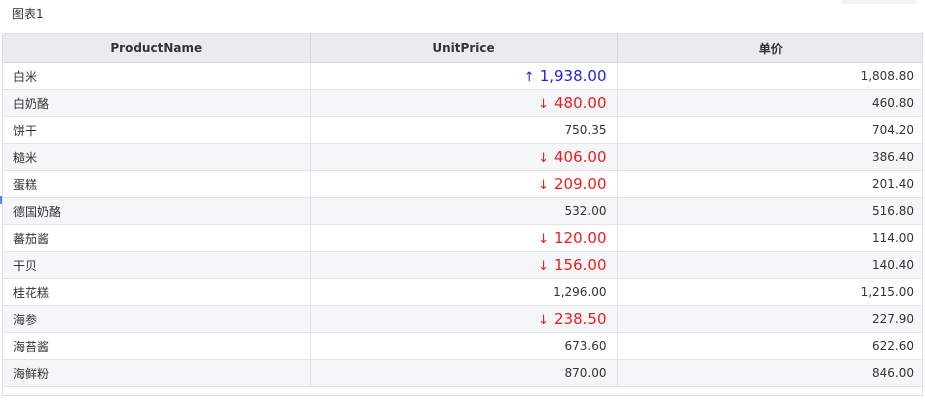 This screenshot has width=925, height=400. I want to click on cell-product-name: 白奶酪, so click(157, 103).